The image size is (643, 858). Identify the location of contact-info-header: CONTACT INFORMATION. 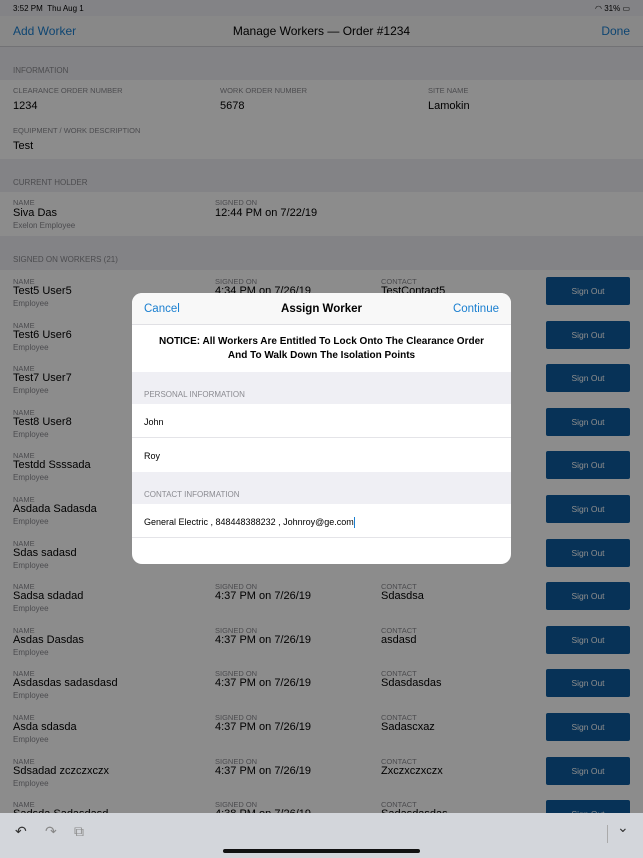
(321, 488).